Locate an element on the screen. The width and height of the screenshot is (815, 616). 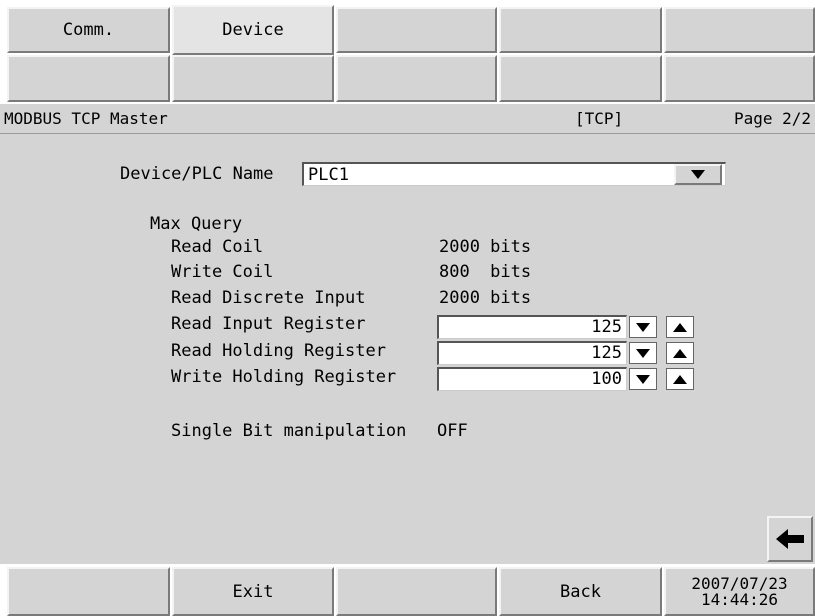
back-arrow-button is located at coordinates (790, 539).